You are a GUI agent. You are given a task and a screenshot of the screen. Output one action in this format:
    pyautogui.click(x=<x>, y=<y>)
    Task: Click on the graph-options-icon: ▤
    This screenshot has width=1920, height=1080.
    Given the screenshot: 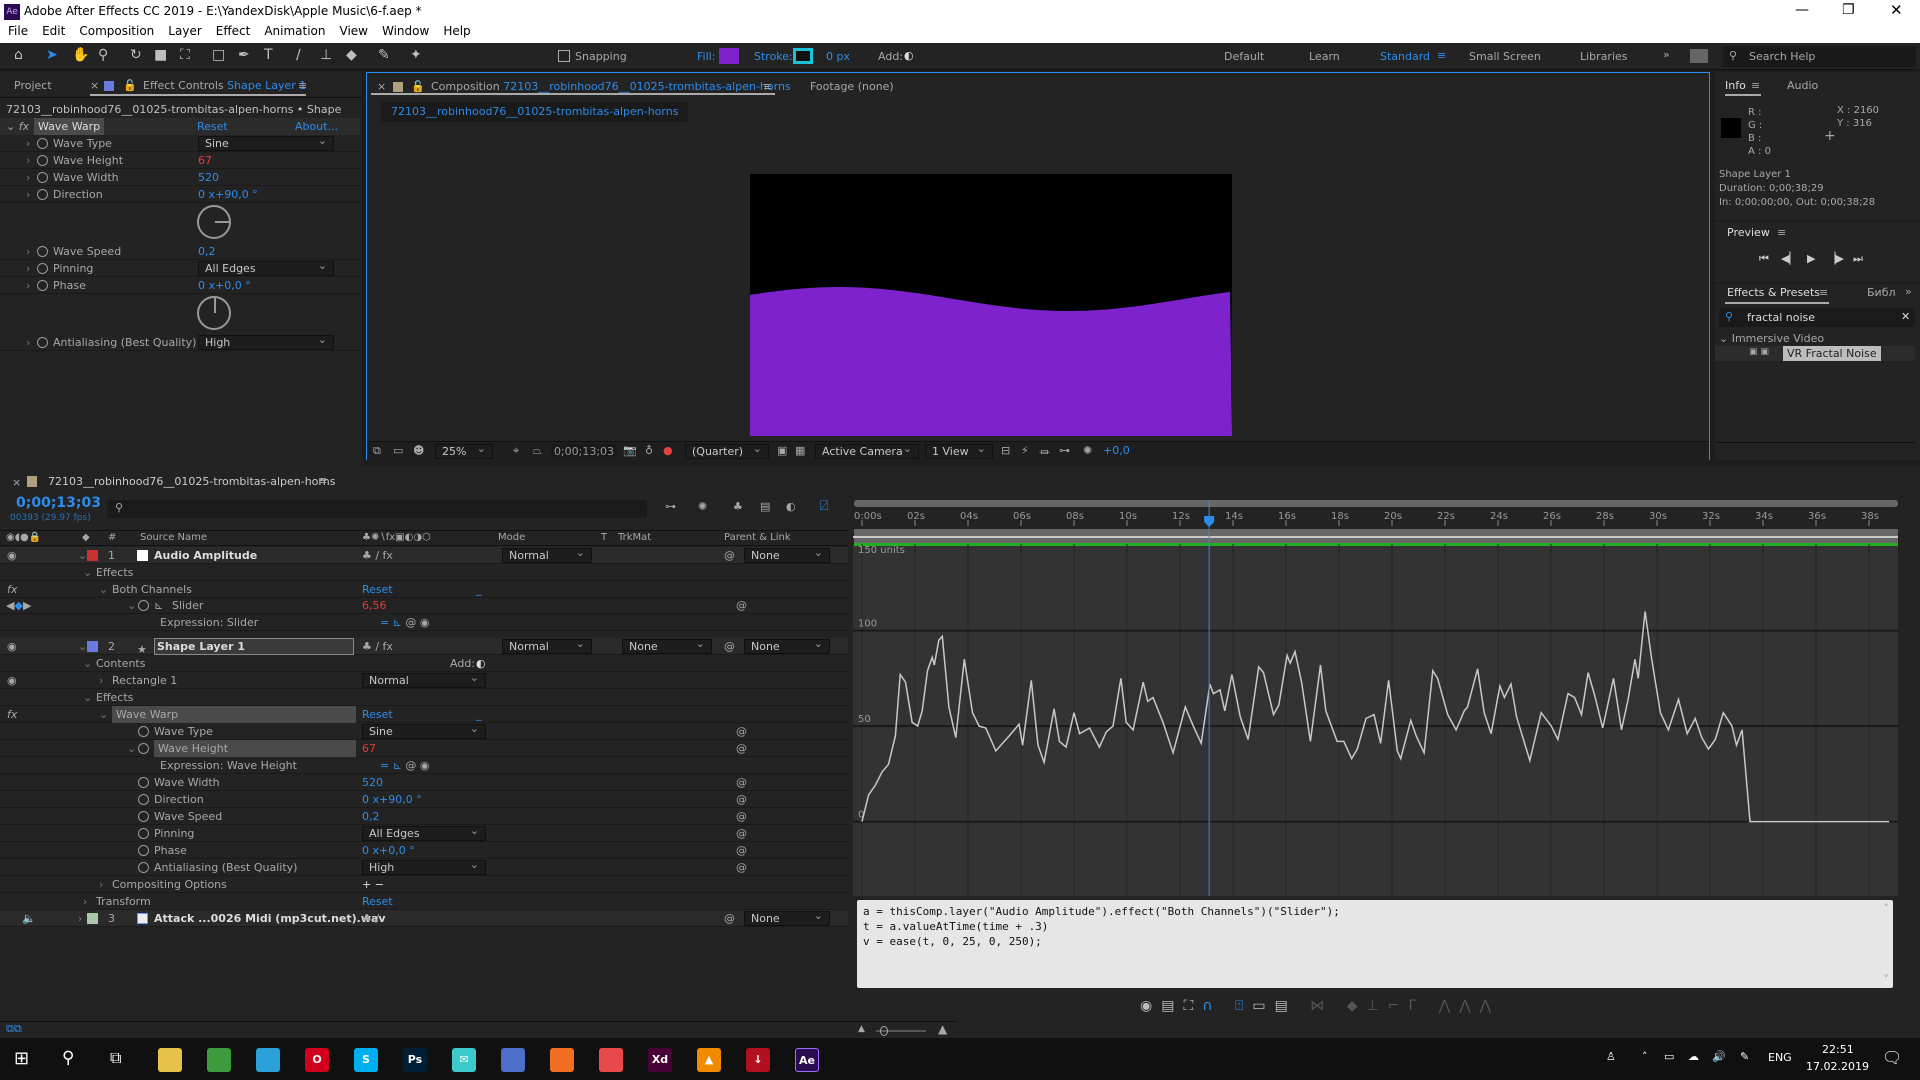 What is the action you would take?
    pyautogui.click(x=1172, y=1006)
    